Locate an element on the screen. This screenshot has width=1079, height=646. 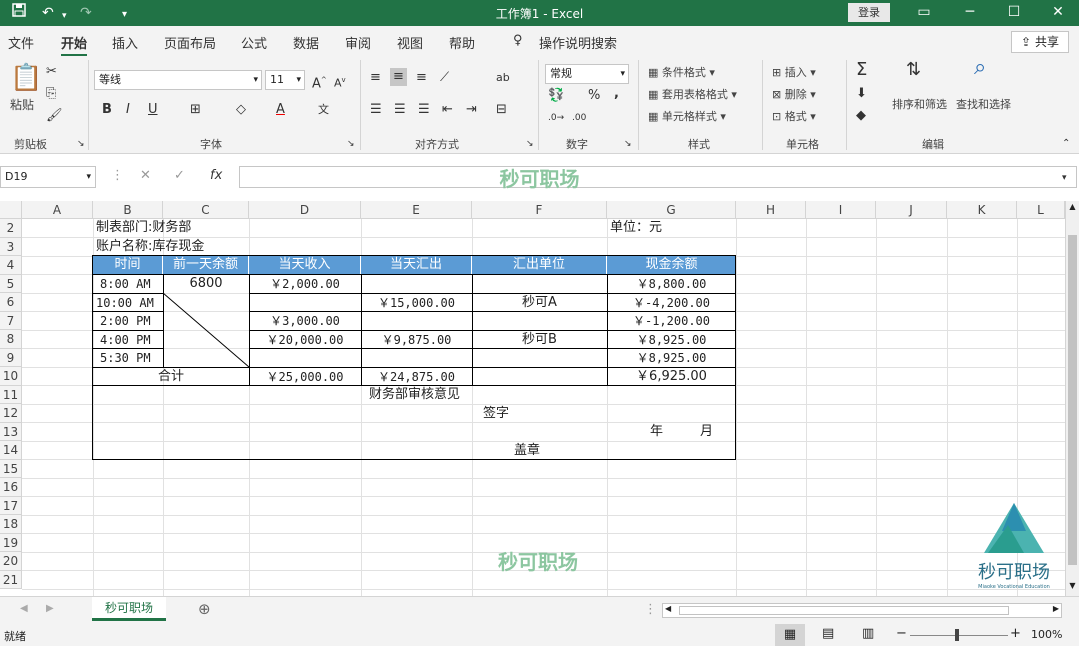
total-balance-cell: ￥6,925.00 is located at coordinates (671, 377).